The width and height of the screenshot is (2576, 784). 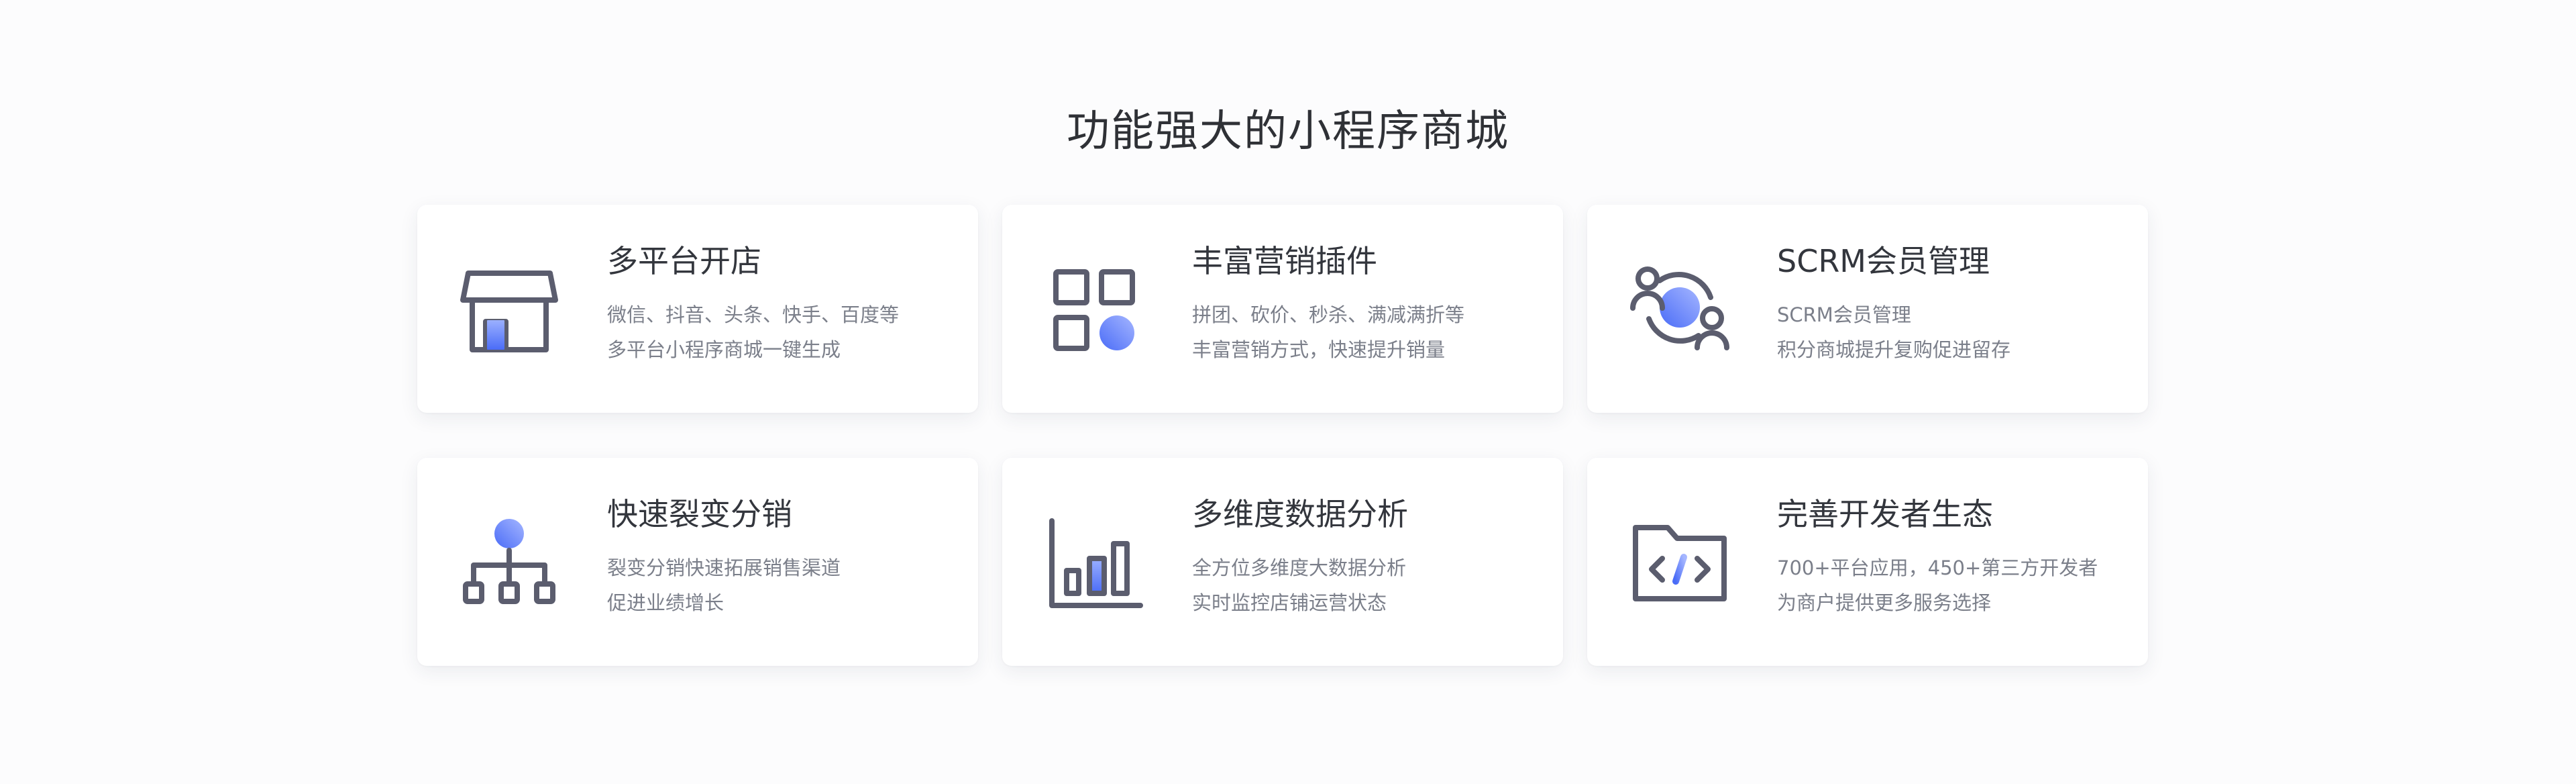 I want to click on section-title: 功能强大的小程序商城, so click(x=1288, y=131).